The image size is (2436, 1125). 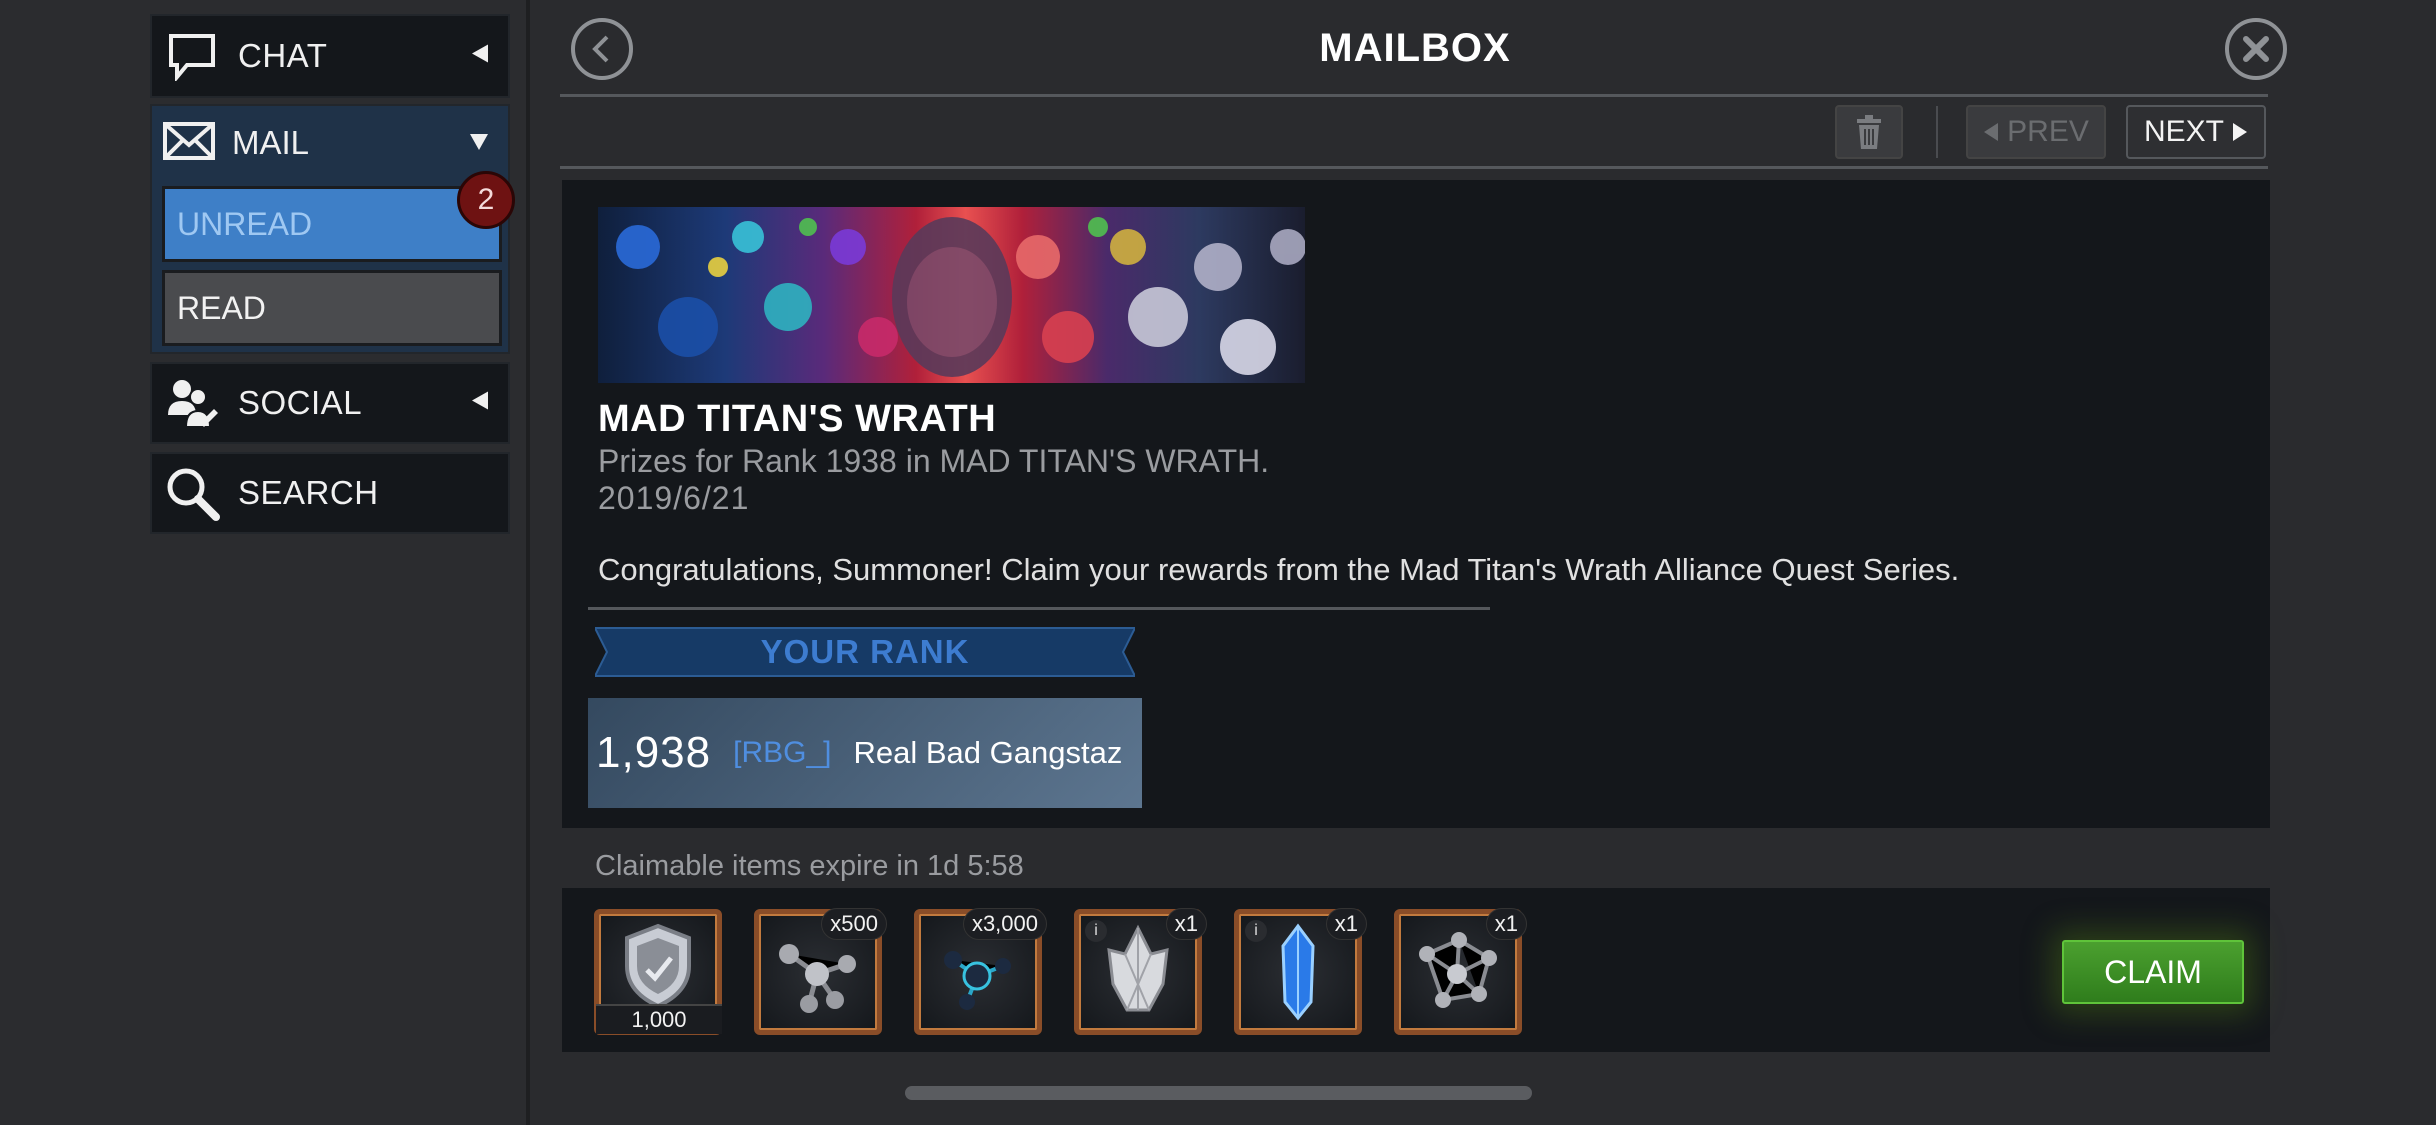 What do you see at coordinates (820, 971) in the screenshot?
I see `reward-item: x500` at bounding box center [820, 971].